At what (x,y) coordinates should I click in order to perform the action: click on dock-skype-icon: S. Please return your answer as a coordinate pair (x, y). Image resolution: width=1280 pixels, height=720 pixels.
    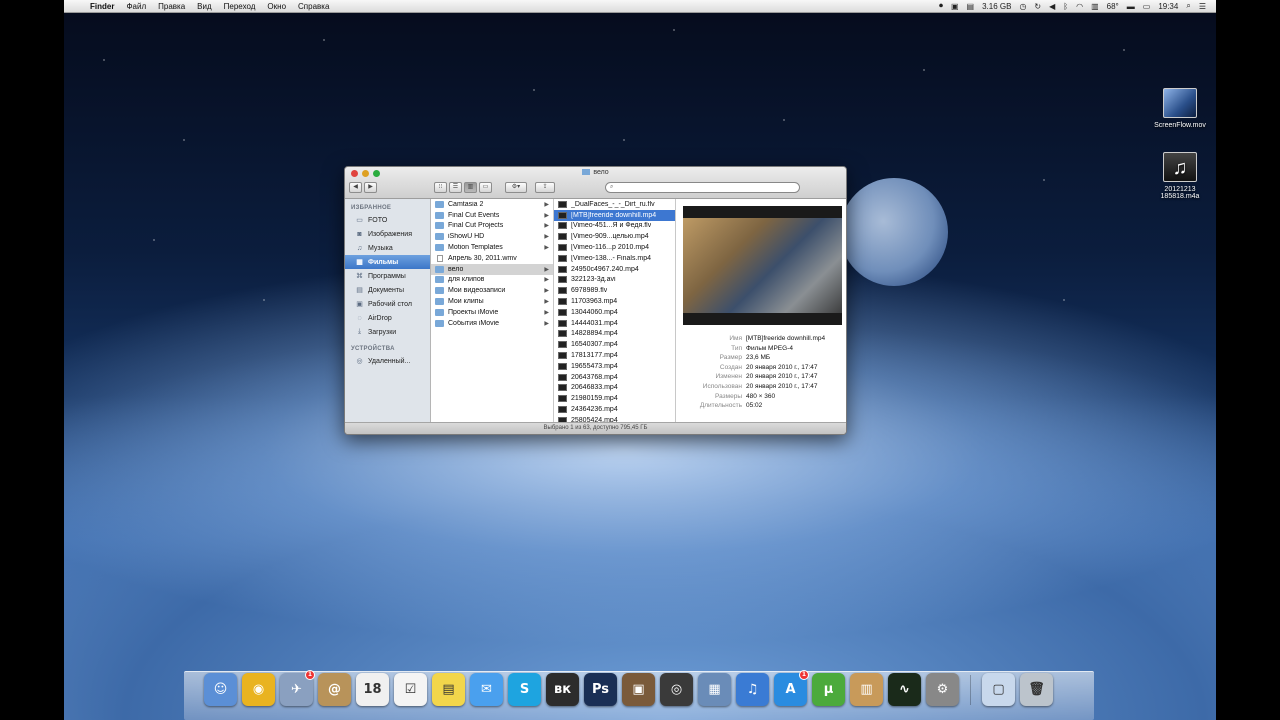
    Looking at the image, I should click on (524, 689).